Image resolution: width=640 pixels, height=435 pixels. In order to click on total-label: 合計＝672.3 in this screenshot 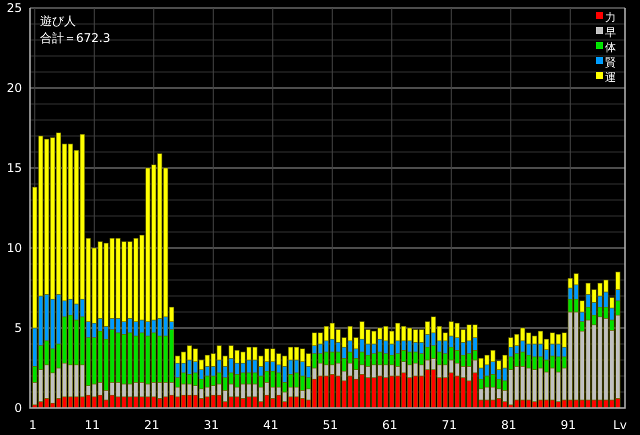, I will do `click(75, 38)`.